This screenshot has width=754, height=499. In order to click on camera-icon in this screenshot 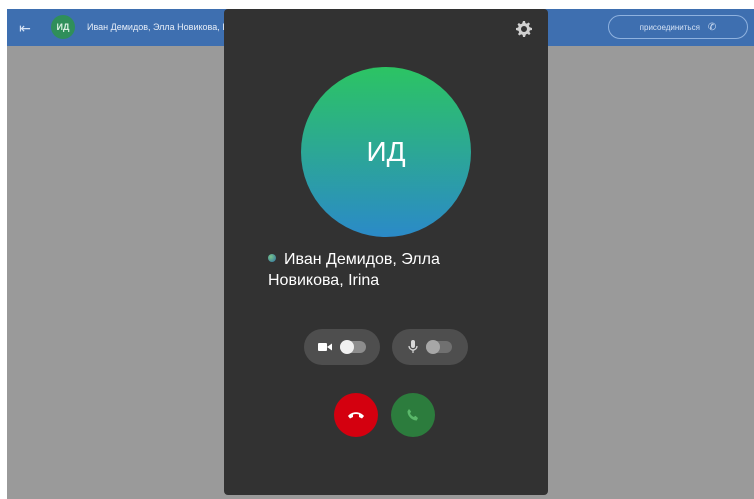, I will do `click(325, 347)`.